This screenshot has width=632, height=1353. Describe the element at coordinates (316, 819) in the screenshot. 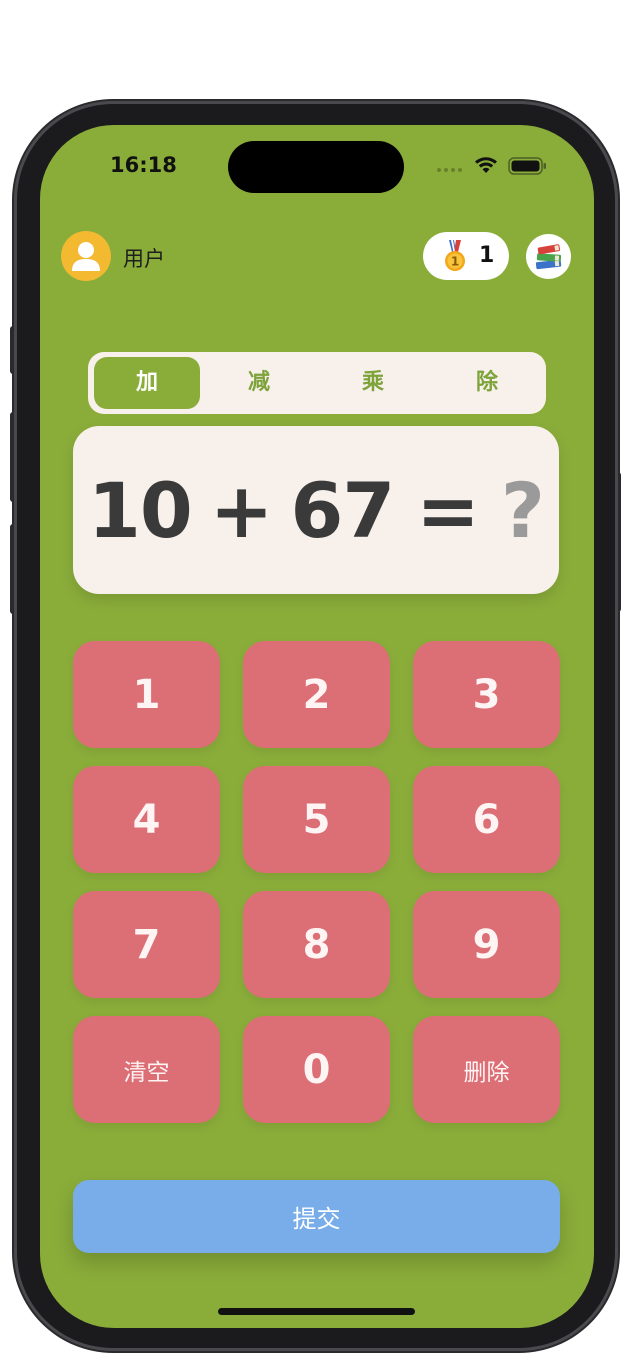

I see `key-5: 5` at that location.